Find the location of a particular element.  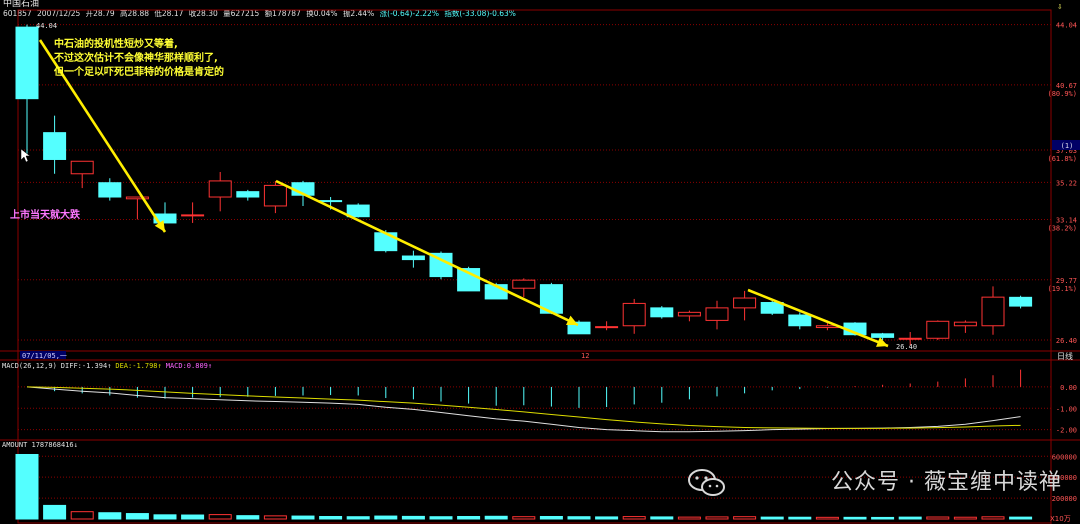

watermark-text: 公众号 · 薇宝缠中读禅 is located at coordinates (946, 482).